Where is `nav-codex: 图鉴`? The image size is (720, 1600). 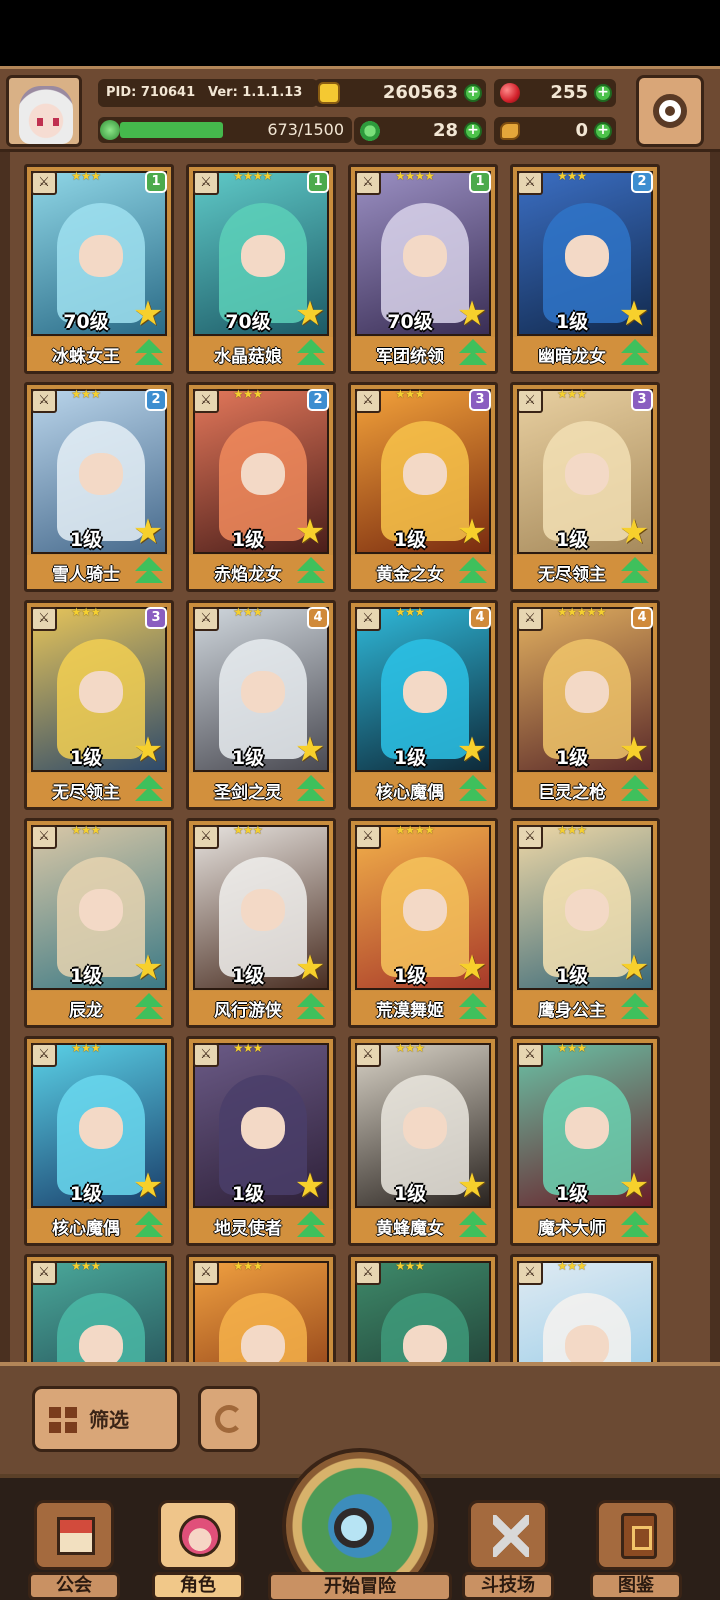
nav-codex: 图鉴 is located at coordinates (636, 1539).